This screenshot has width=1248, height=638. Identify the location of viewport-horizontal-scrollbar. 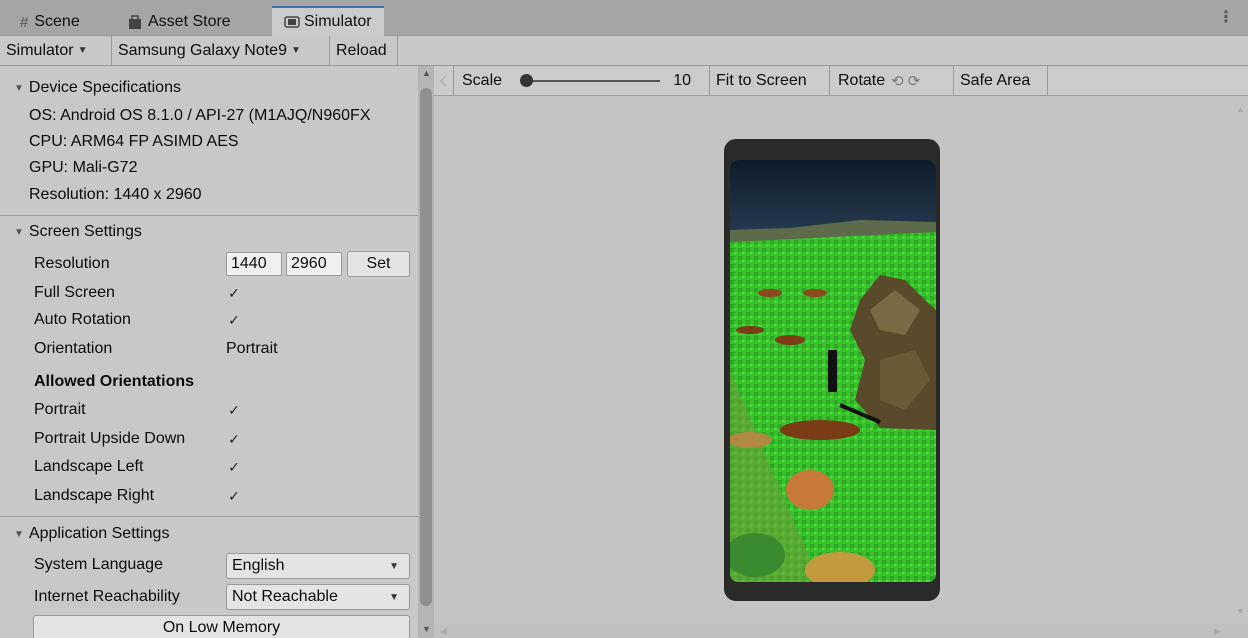
(841, 631).